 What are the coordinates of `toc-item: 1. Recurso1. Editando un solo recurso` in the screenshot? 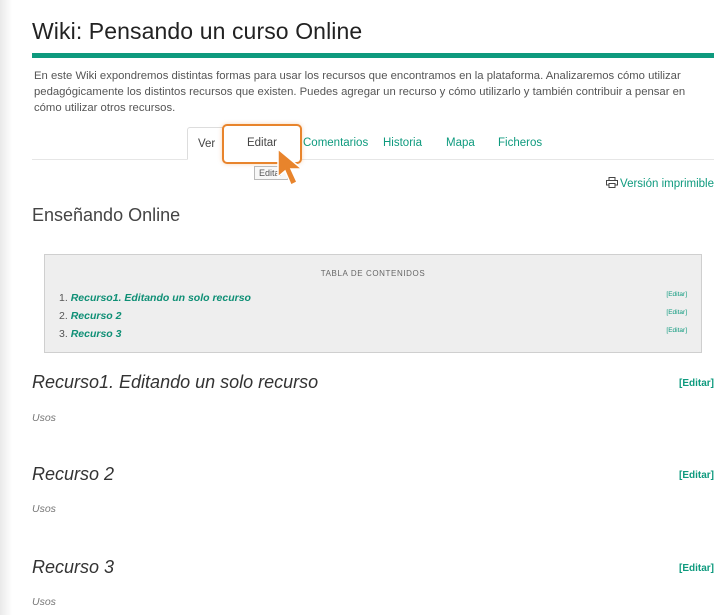 It's located at (155, 298).